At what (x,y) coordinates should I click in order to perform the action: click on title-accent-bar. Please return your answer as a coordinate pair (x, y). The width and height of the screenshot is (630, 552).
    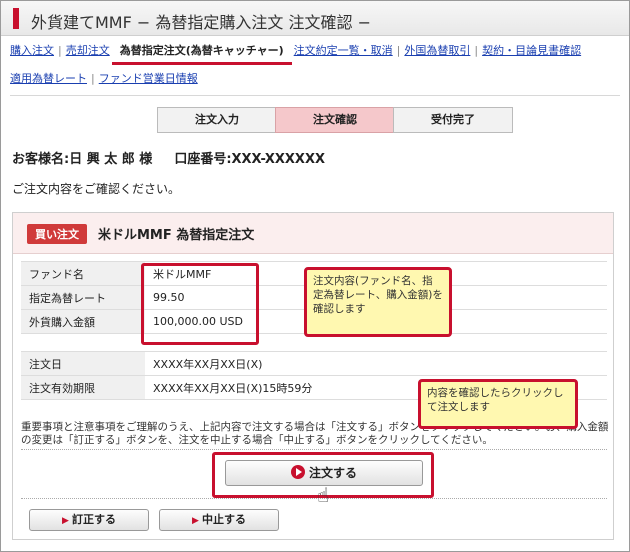
    Looking at the image, I should click on (16, 18).